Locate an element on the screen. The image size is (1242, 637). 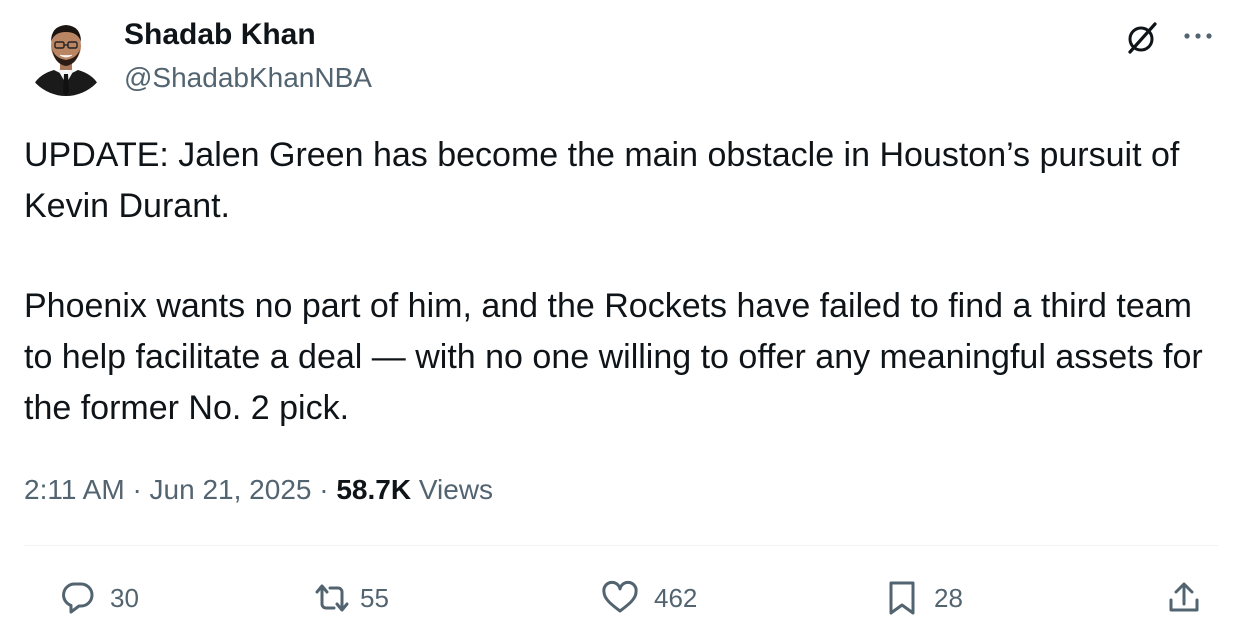
like-count: 462 is located at coordinates (676, 598).